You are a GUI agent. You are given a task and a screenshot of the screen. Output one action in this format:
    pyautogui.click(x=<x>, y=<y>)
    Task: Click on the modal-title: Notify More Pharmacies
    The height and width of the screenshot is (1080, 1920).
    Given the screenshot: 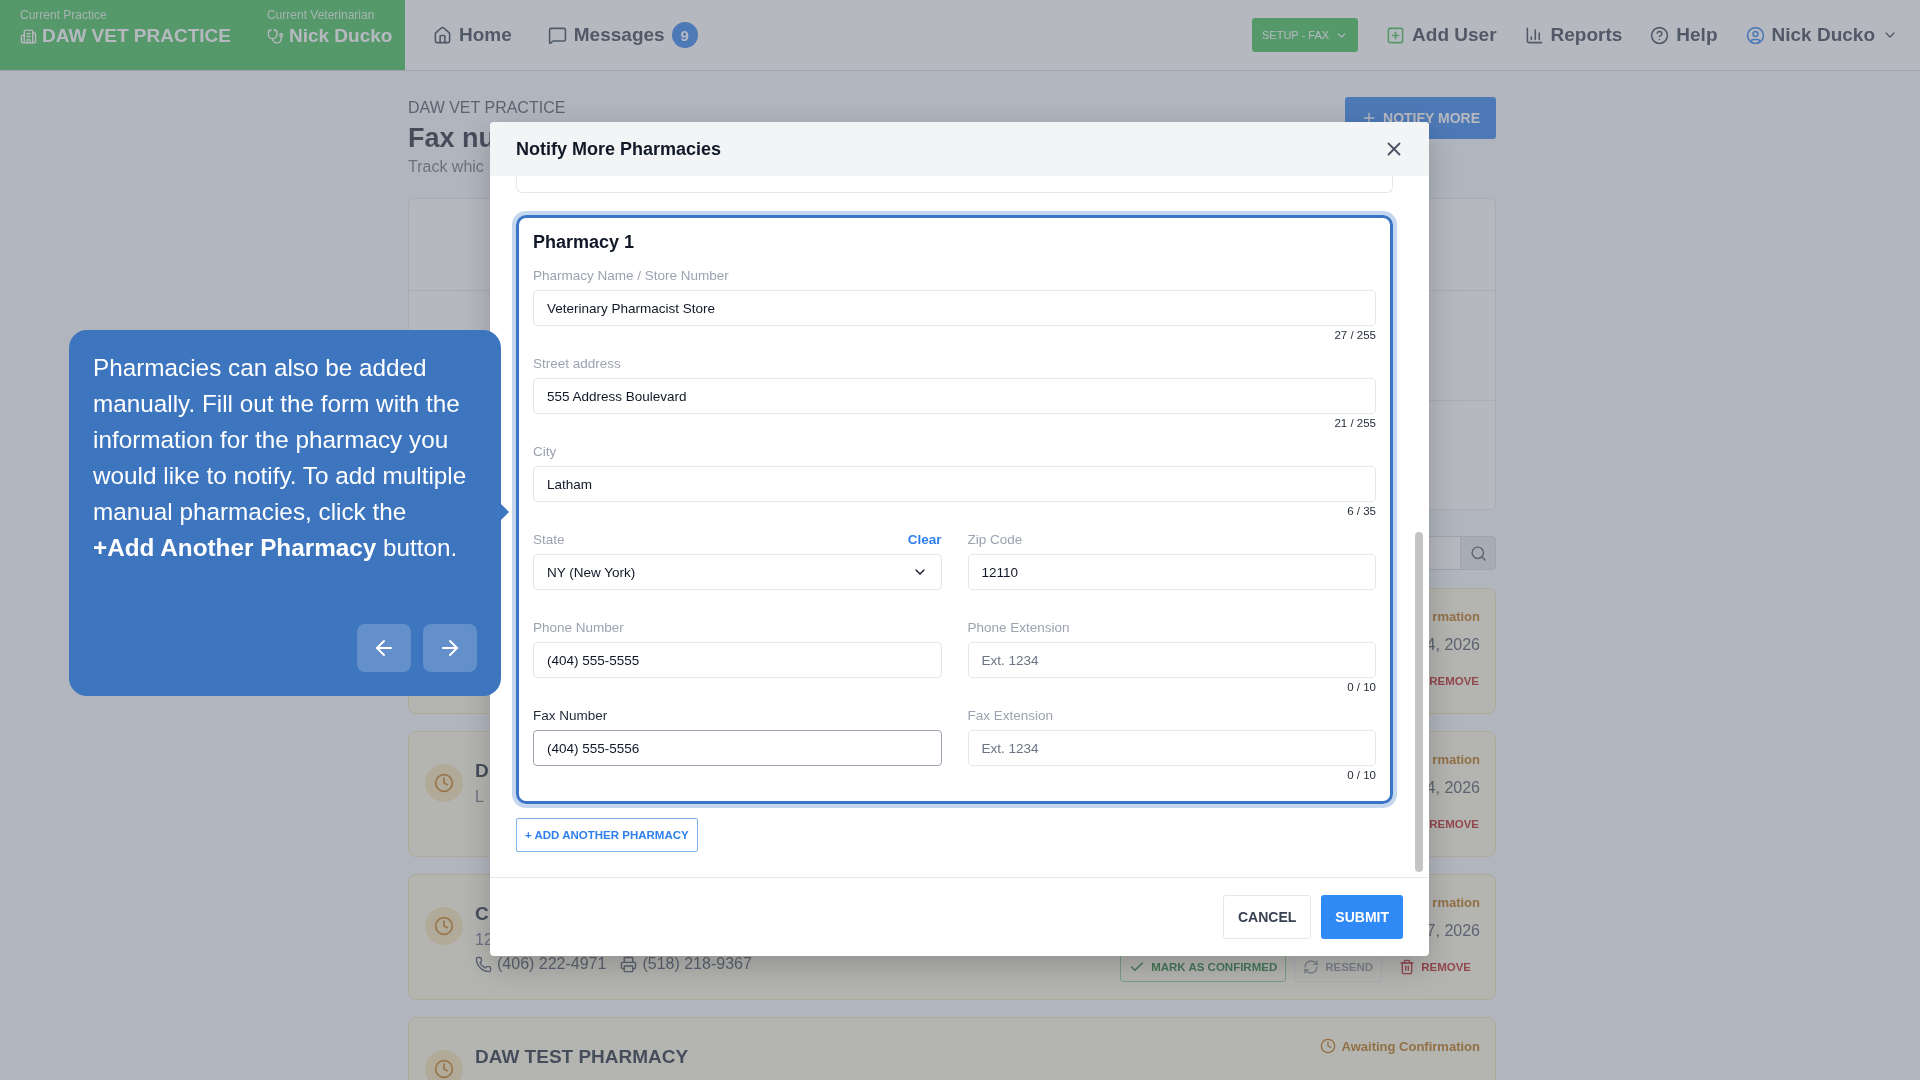 What is the action you would take?
    pyautogui.click(x=619, y=149)
    